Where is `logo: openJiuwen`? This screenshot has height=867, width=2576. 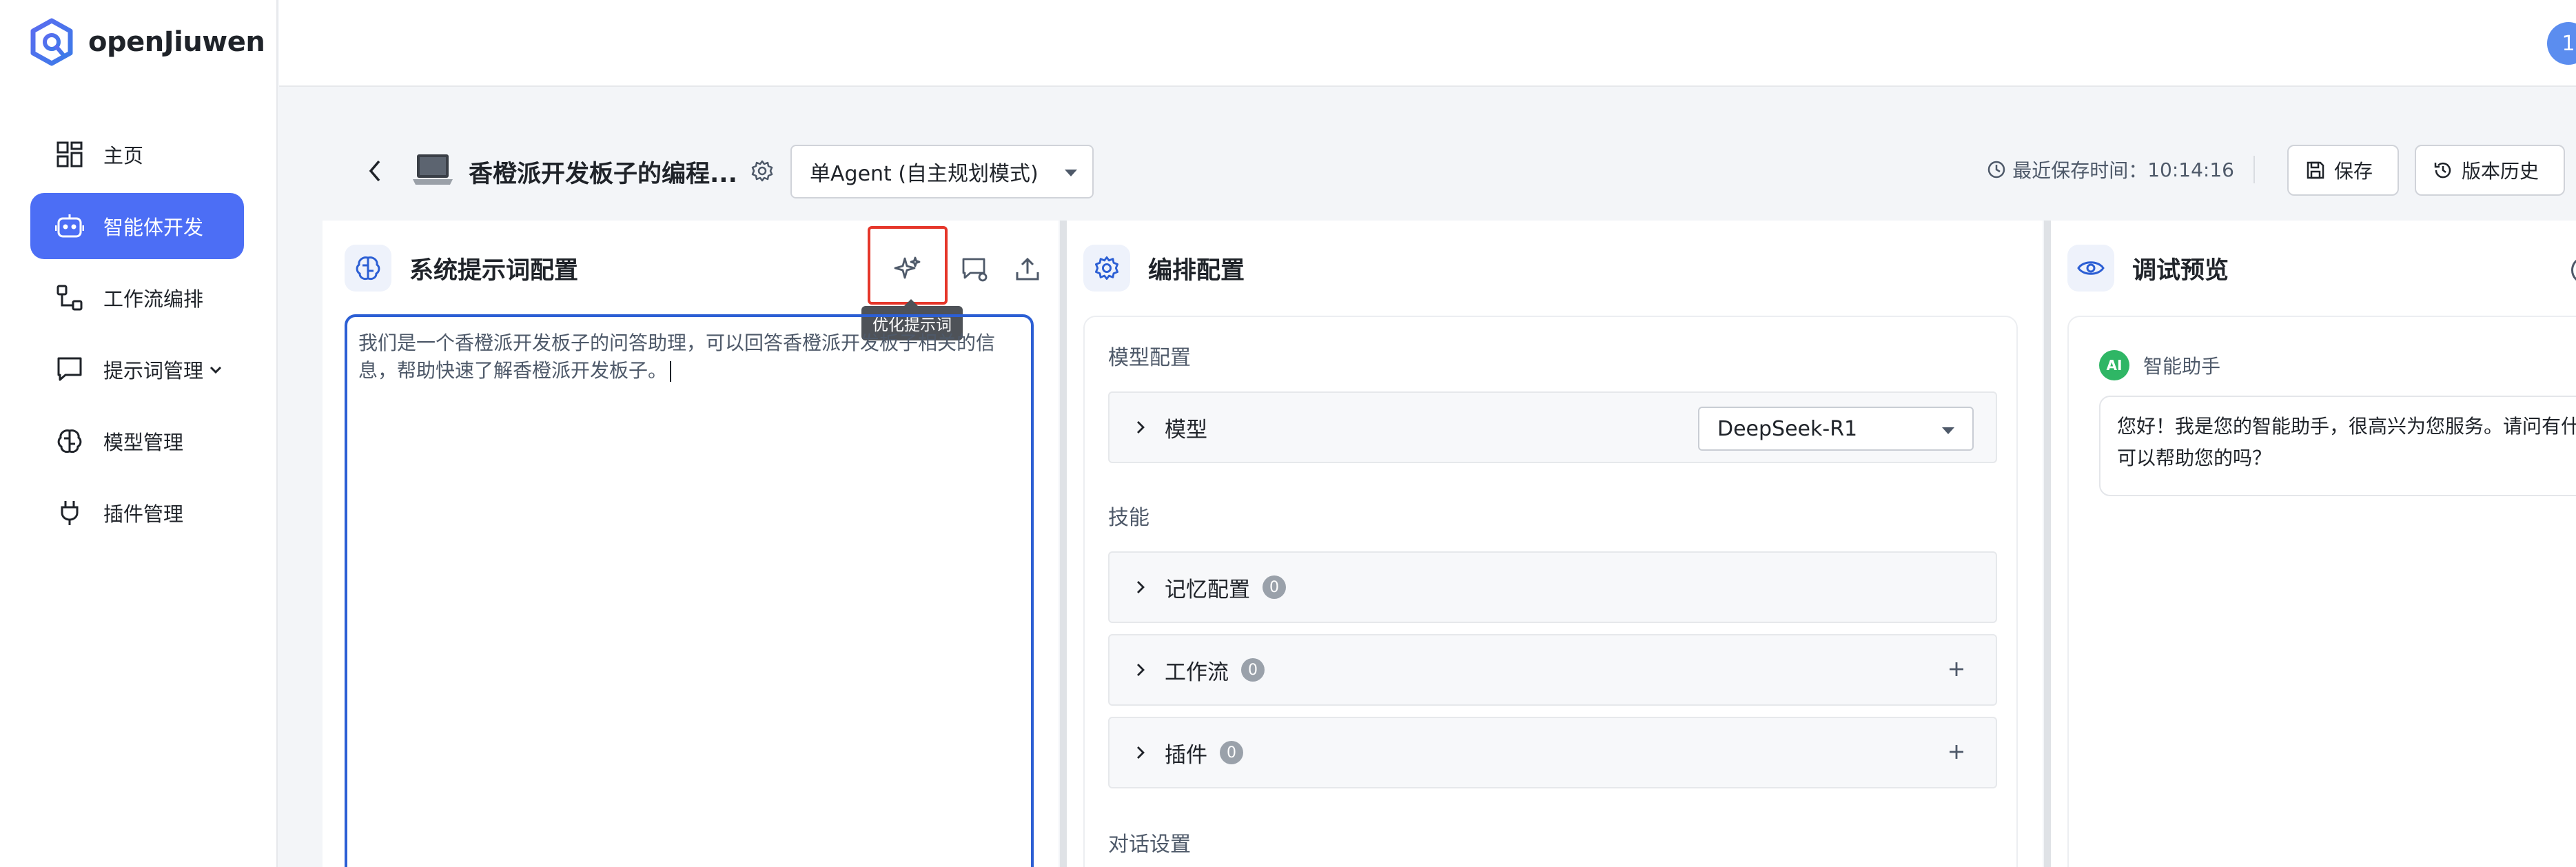
logo: openJiuwen is located at coordinates (146, 42).